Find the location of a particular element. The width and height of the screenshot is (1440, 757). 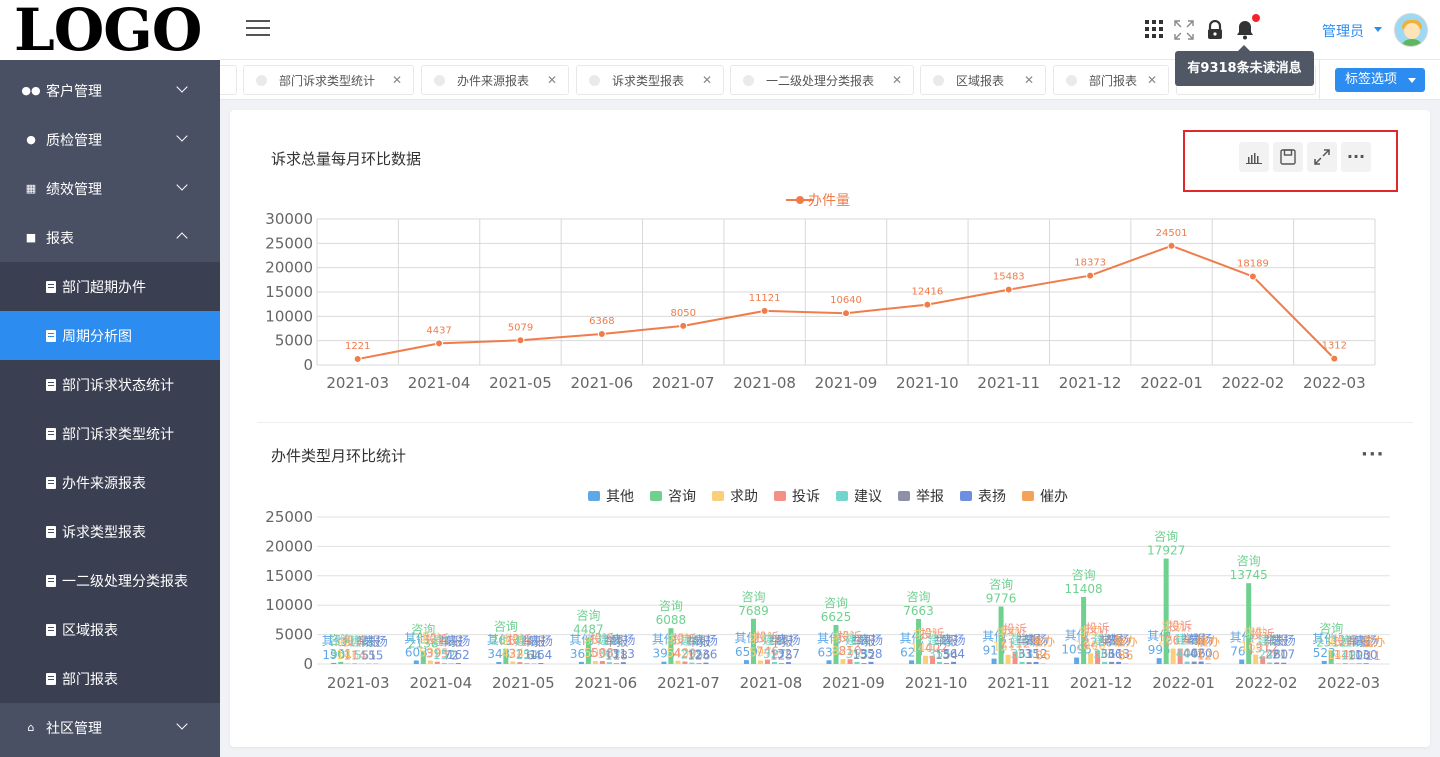

legend-label: 举报 is located at coordinates (930, 497).